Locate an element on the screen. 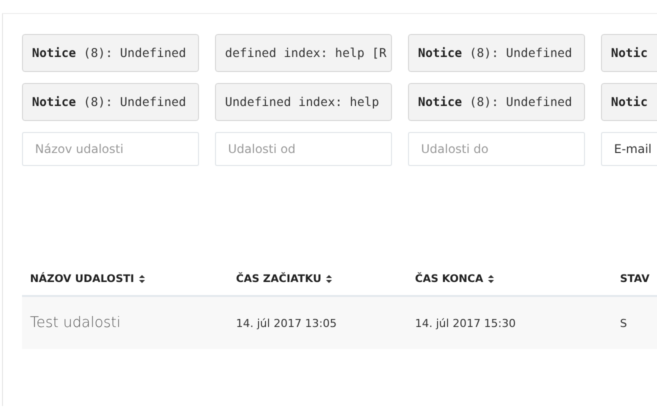 The image size is (657, 407). column-header: ČAS ZAČIATKU is located at coordinates (325, 278).